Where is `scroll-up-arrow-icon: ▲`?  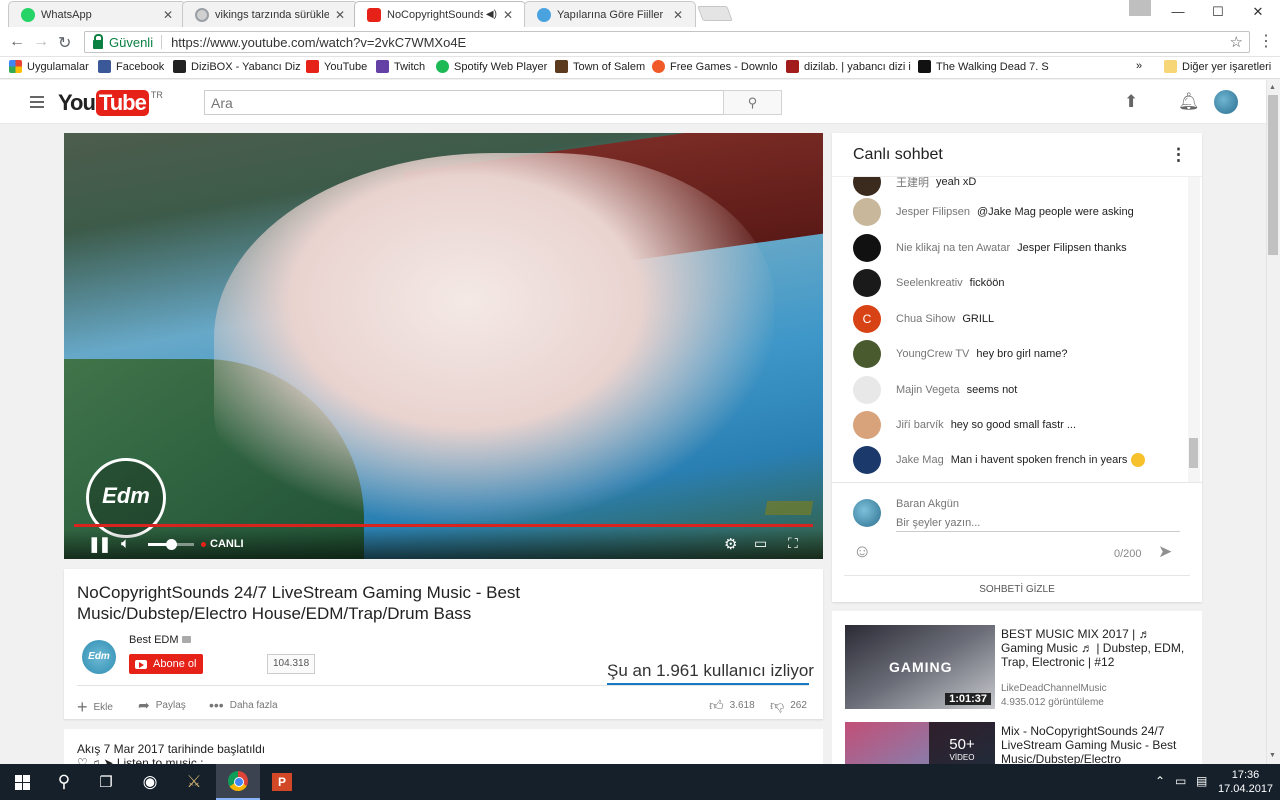
scroll-up-arrow-icon: ▲ is located at coordinates (1272, 87).